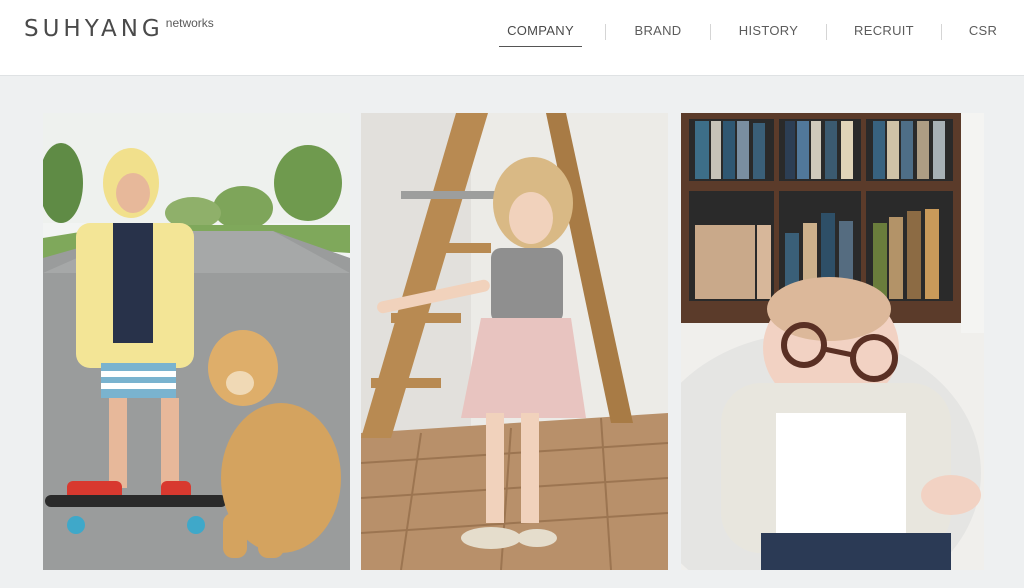 The height and width of the screenshot is (588, 1024). What do you see at coordinates (540, 32) in the screenshot?
I see `nav-item-company: COMPANY` at bounding box center [540, 32].